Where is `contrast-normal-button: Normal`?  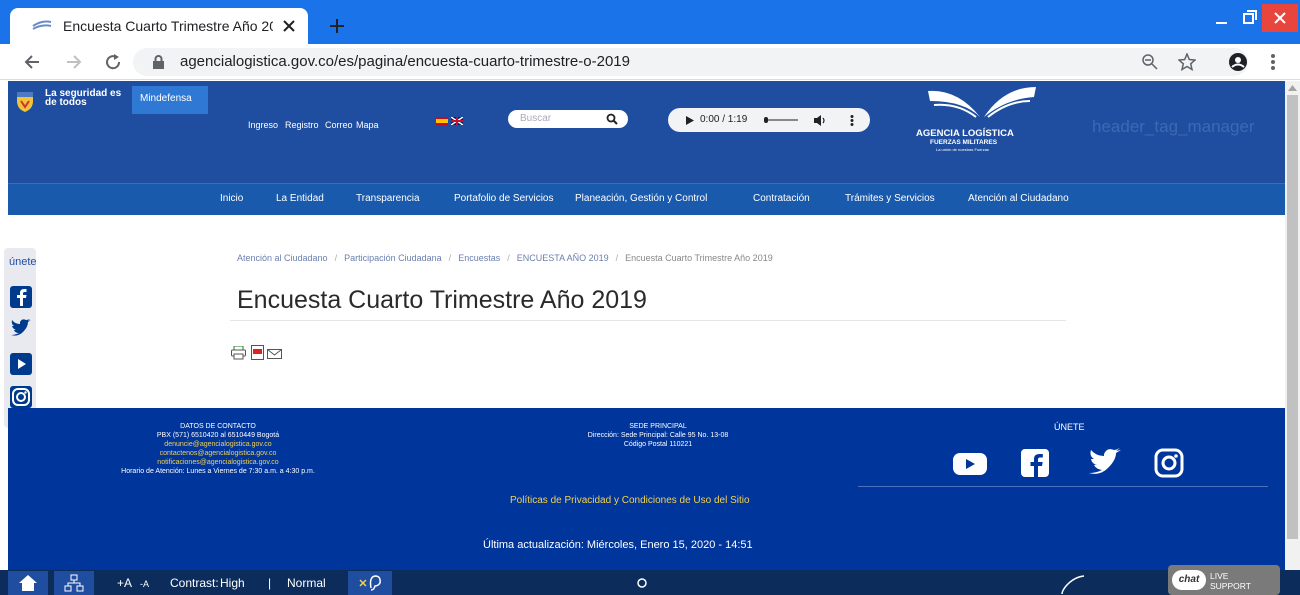
contrast-normal-button: Normal is located at coordinates (306, 583).